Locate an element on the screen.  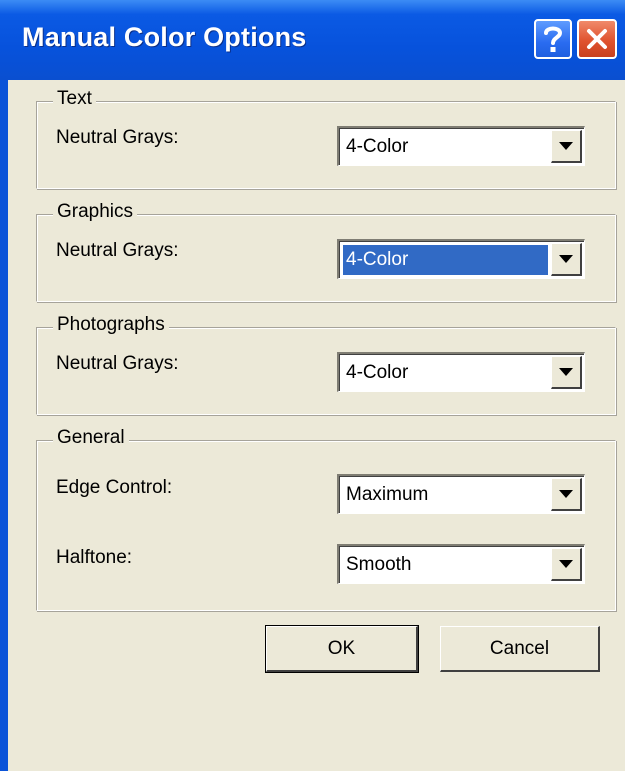
cancel-button: Cancel is located at coordinates (520, 649).